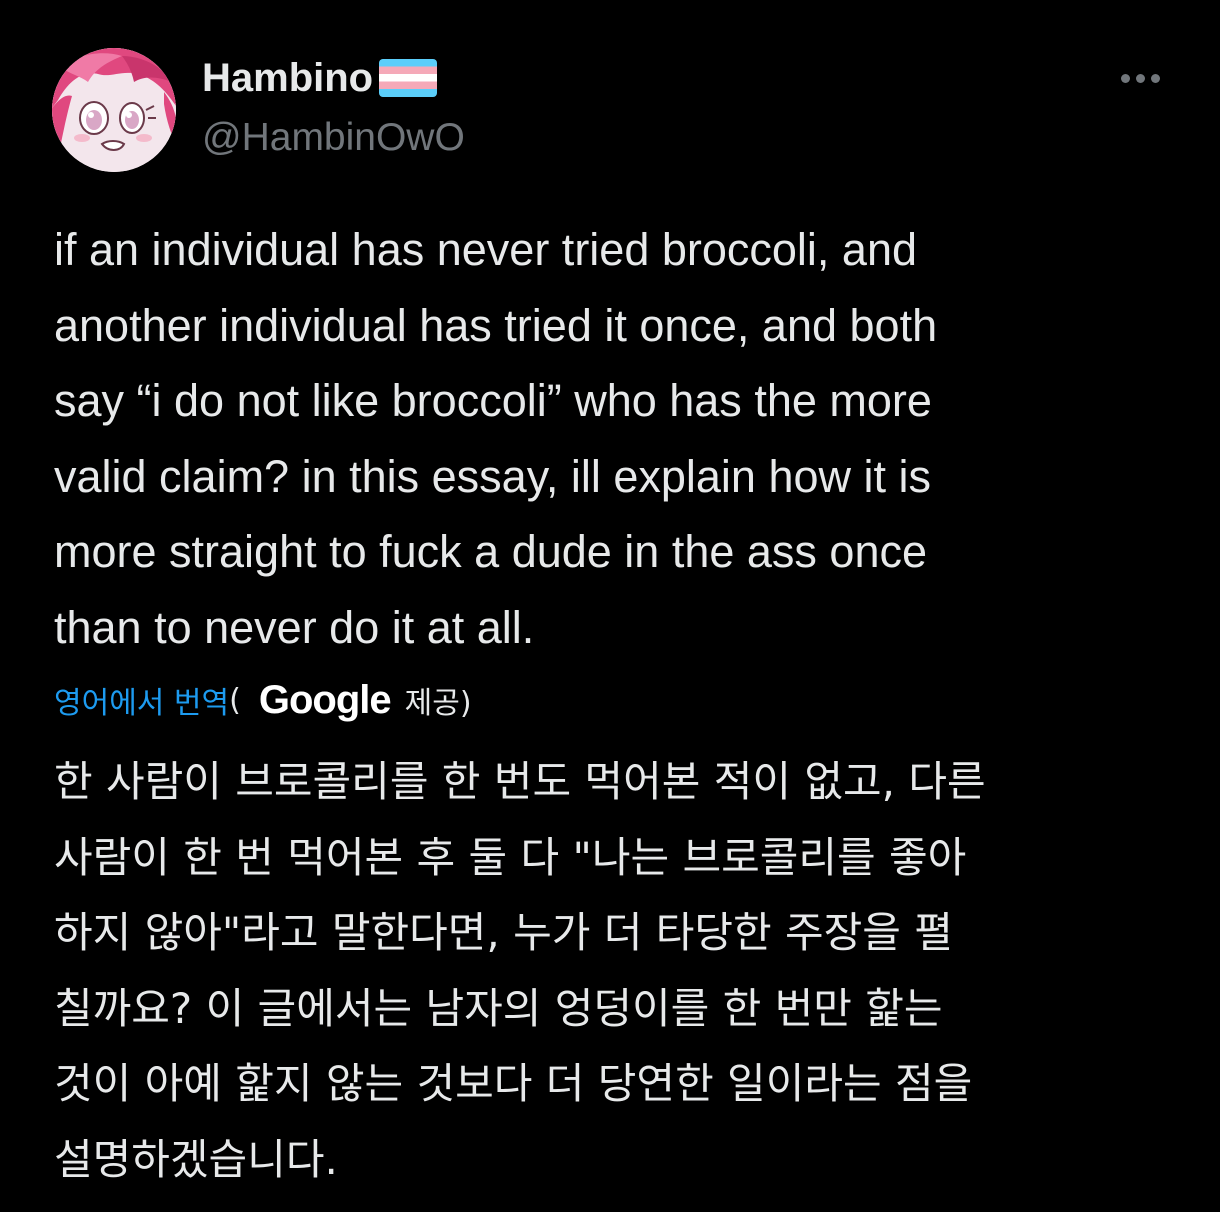 The width and height of the screenshot is (1220, 1212). What do you see at coordinates (438, 703) in the screenshot?
I see `provided-by-label: 제공)` at bounding box center [438, 703].